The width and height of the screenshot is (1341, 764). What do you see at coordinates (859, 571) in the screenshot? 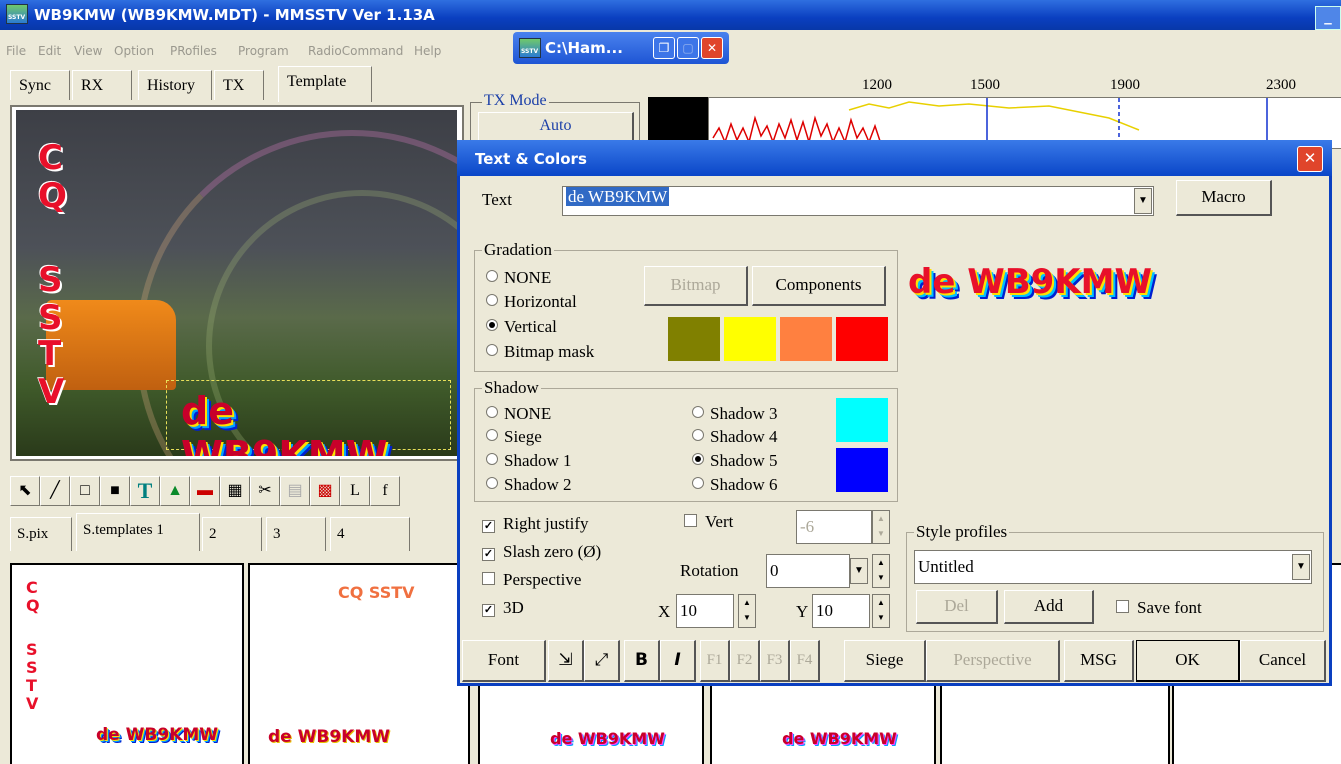
I see `rotation-dropdown-icon: ▼` at bounding box center [859, 571].